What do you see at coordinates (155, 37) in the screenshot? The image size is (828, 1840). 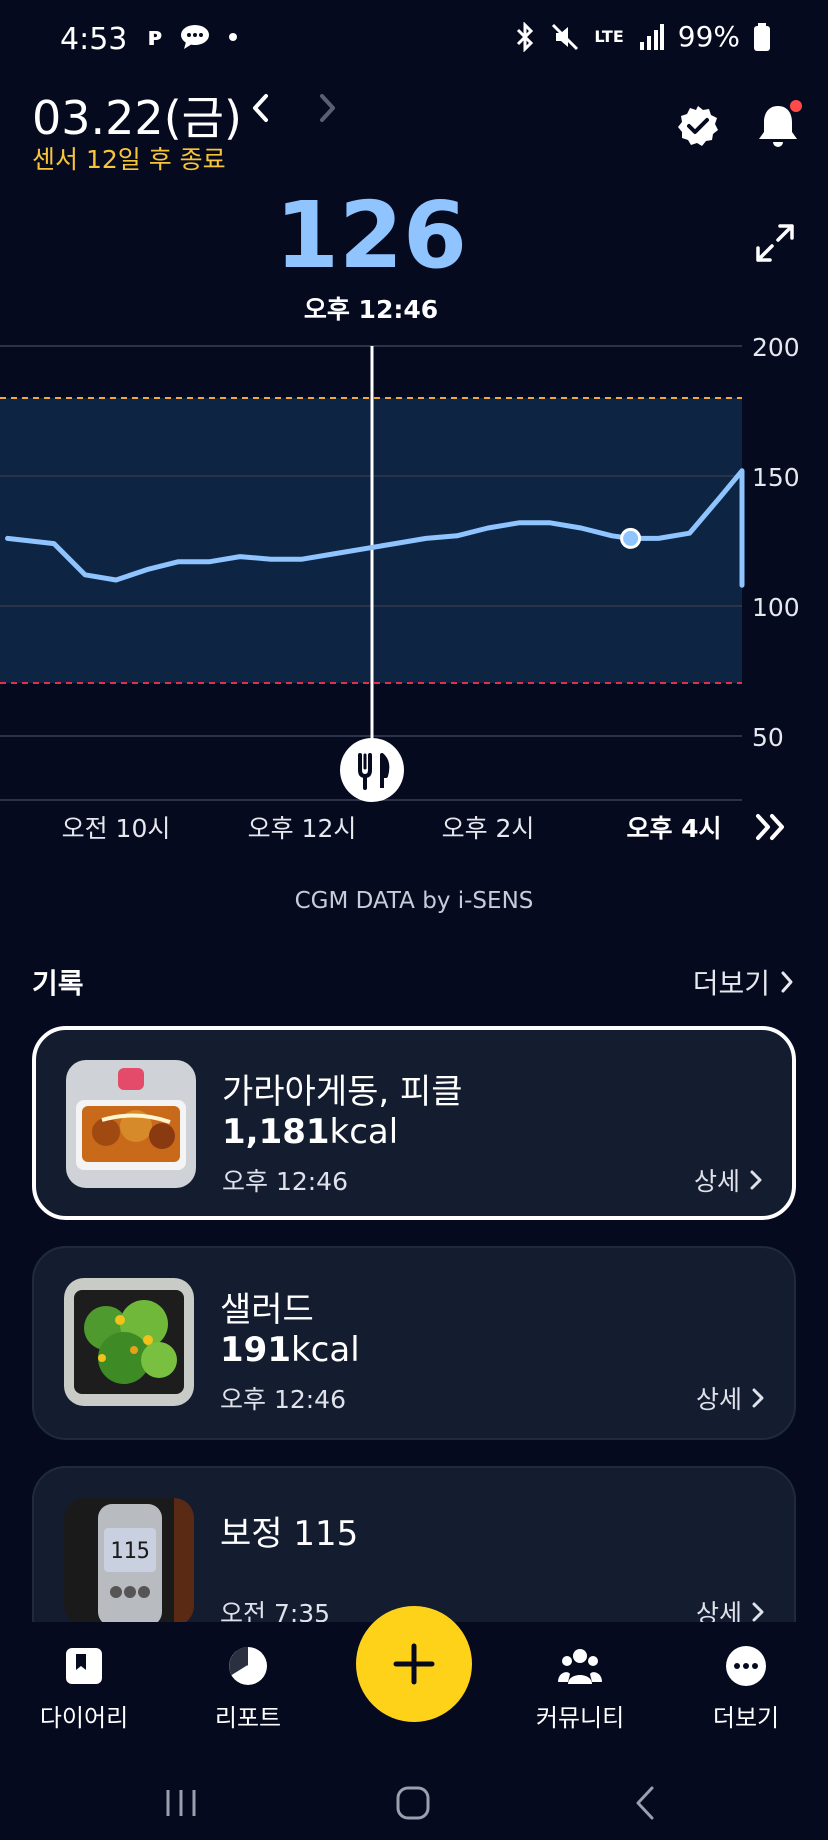 I see `parking-app-icon: ᴘ` at bounding box center [155, 37].